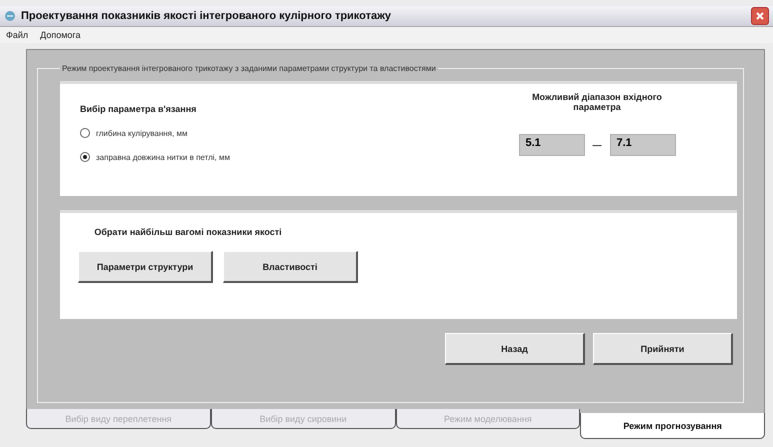 The width and height of the screenshot is (773, 447). What do you see at coordinates (551, 145) in the screenshot?
I see `range-from-field: 5.1` at bounding box center [551, 145].